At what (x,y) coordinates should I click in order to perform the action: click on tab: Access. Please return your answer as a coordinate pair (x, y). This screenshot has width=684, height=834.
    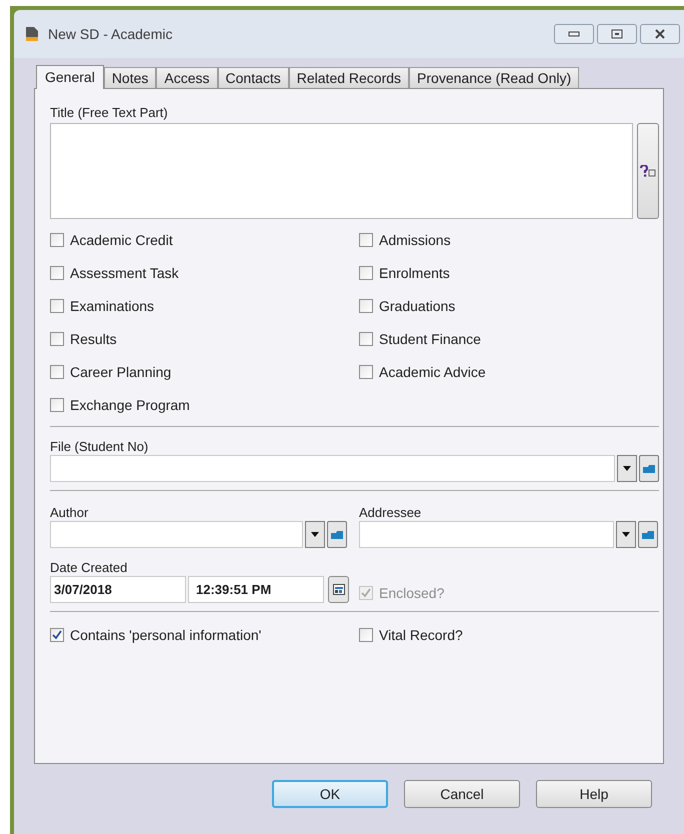
    Looking at the image, I should click on (187, 77).